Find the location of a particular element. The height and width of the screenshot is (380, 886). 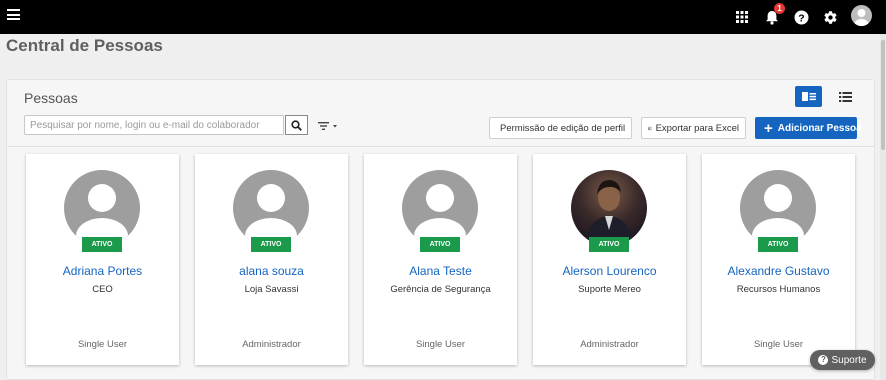

list-view-icon is located at coordinates (845, 96).